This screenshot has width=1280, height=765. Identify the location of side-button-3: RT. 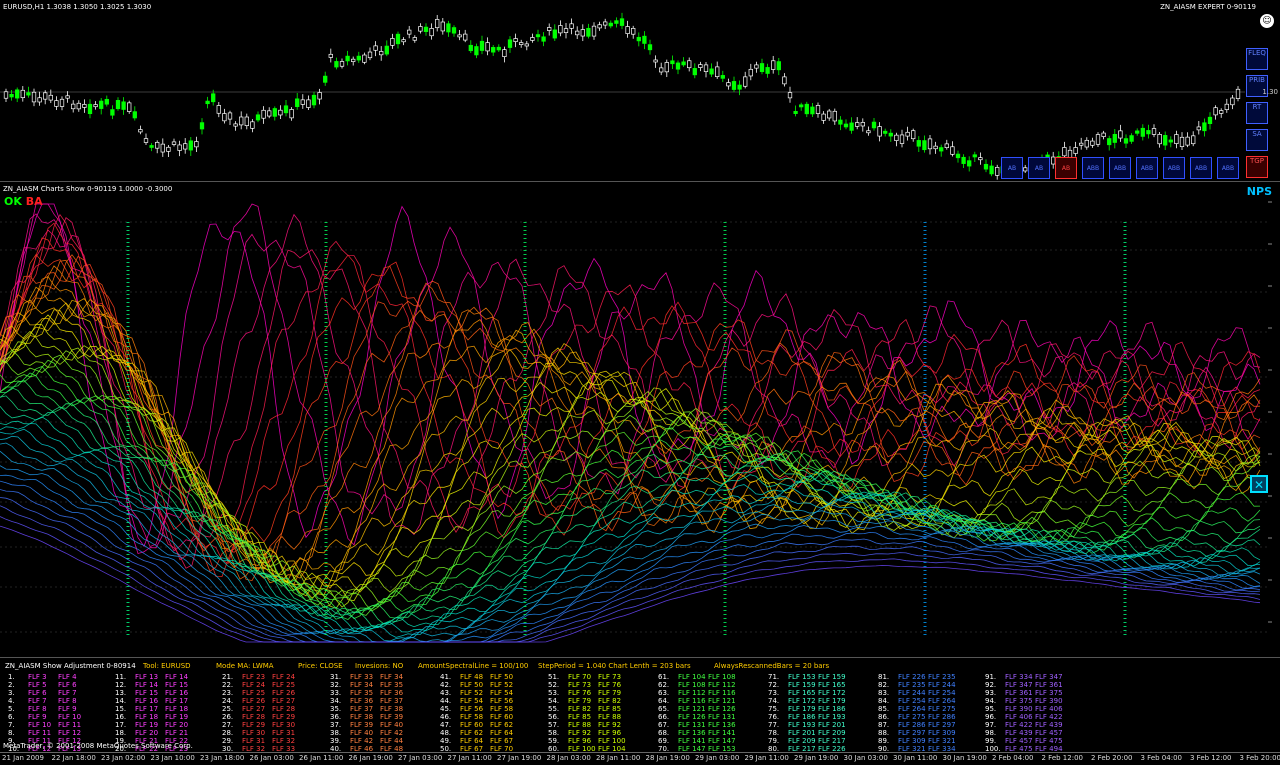
(1257, 113).